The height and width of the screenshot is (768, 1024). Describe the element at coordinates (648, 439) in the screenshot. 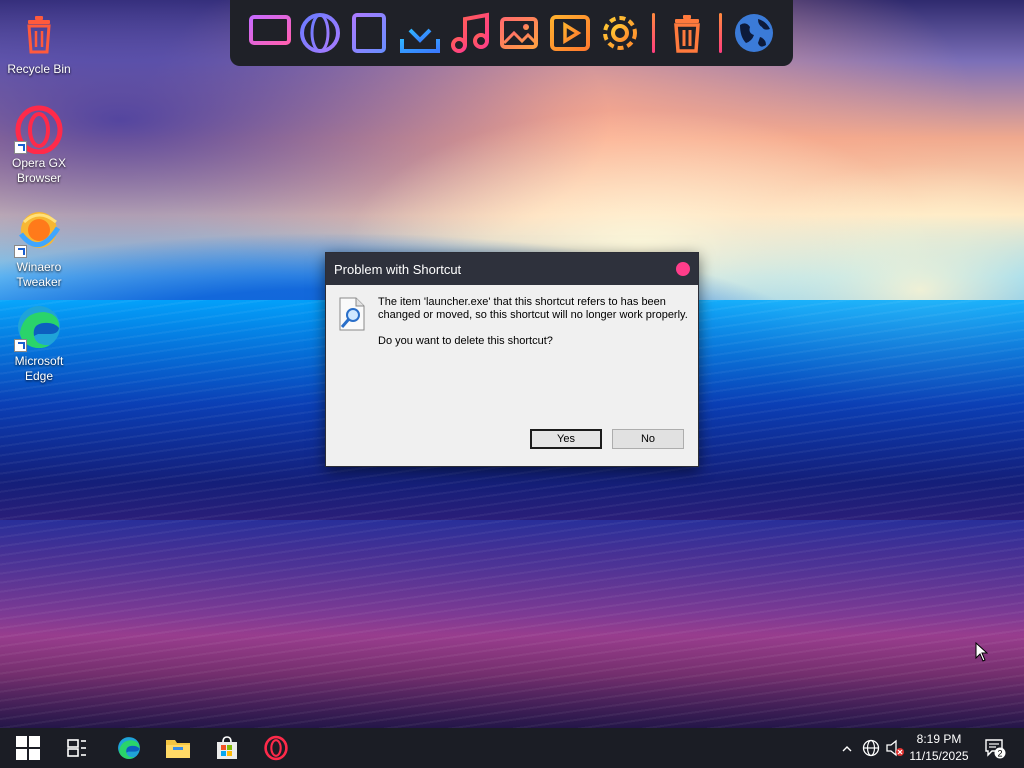

I see `no-button: No` at that location.